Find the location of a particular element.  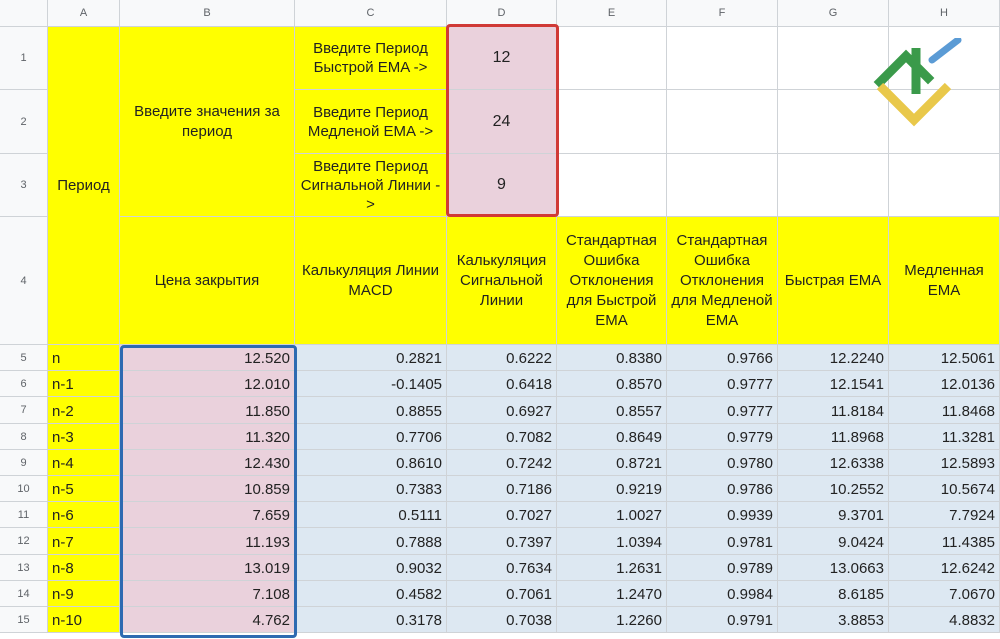

slow-ema-cell: 11.4385 is located at coordinates (944, 541).